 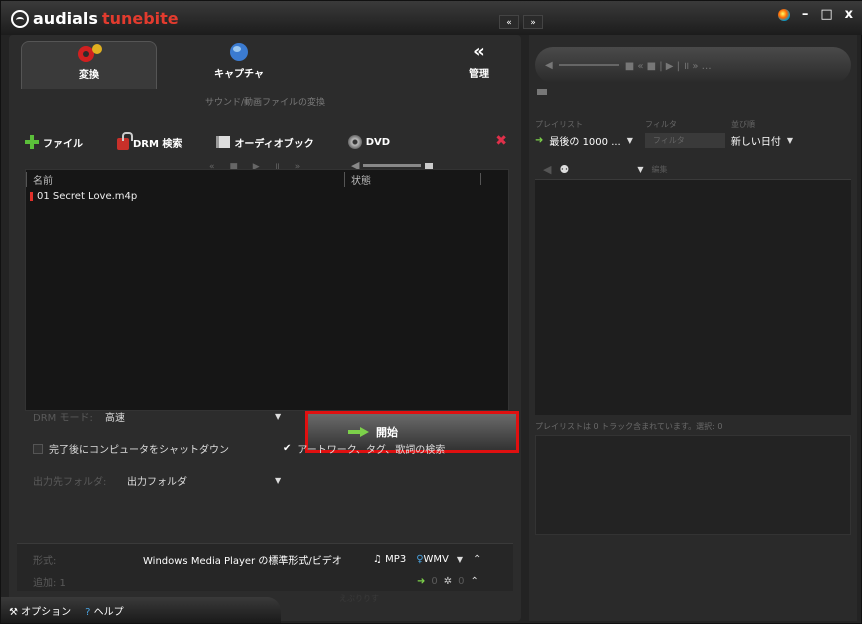 I want to click on gear-icon: ✲, so click(x=448, y=581).